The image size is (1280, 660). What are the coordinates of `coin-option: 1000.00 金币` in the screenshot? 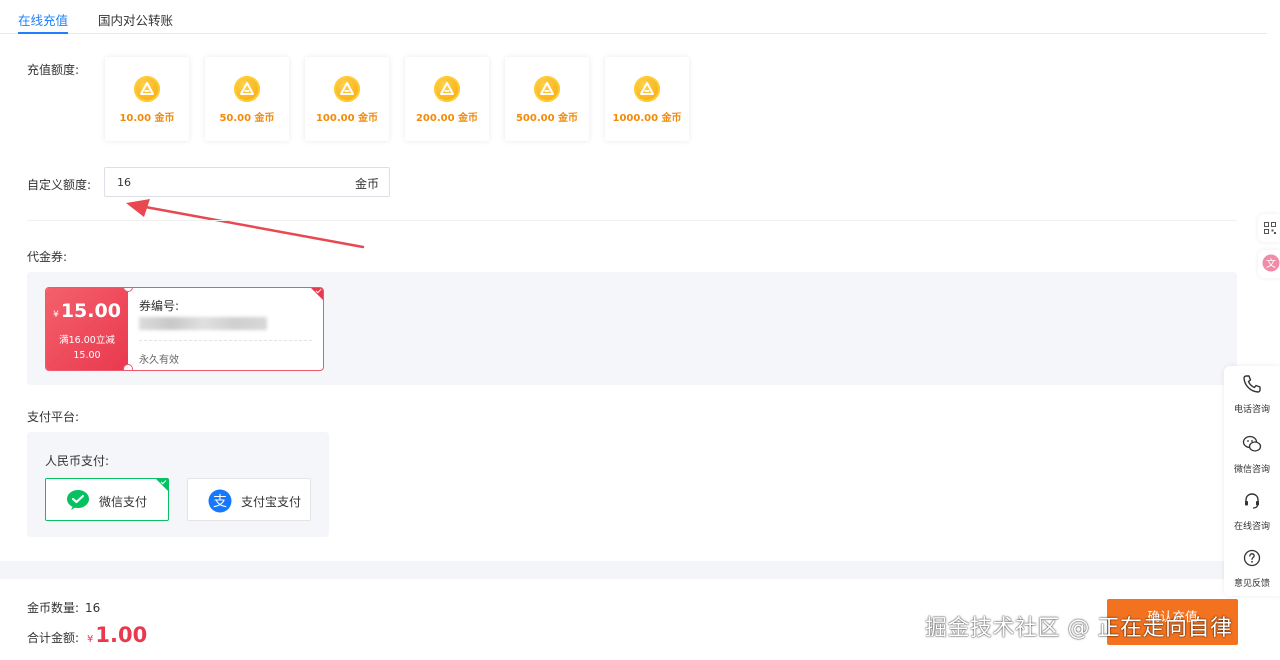 It's located at (647, 99).